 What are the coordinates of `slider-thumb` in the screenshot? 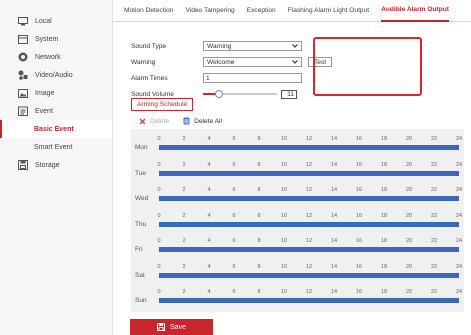 It's located at (219, 94).